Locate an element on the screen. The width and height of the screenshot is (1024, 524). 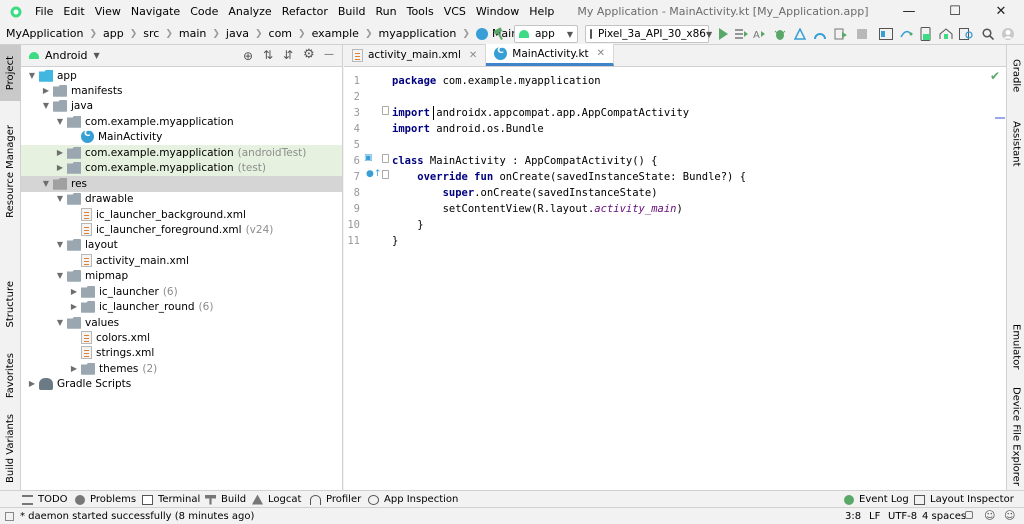
tree-node-ic-launcher-foreground: ic_launcher_foreground.xml (v24) is located at coordinates (181, 230).